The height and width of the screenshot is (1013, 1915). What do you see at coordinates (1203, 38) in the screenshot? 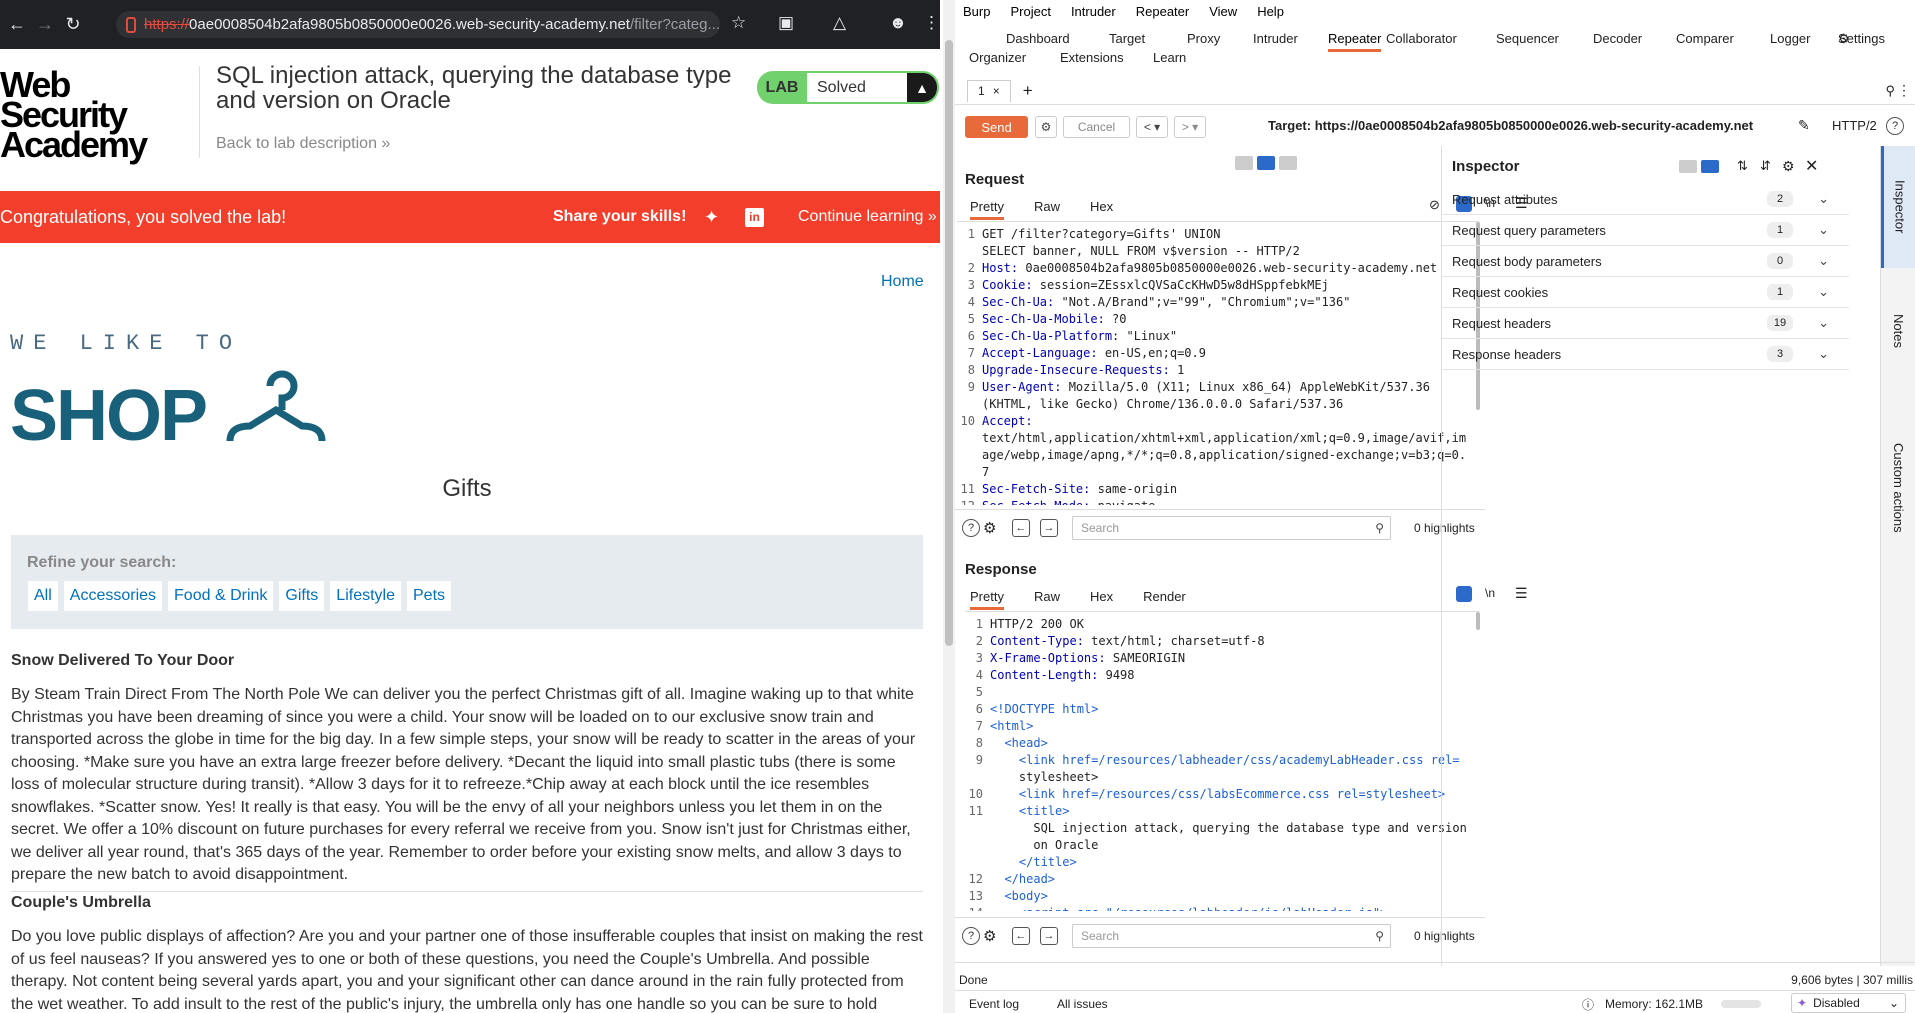
I see `tab-proxy: Proxy` at bounding box center [1203, 38].